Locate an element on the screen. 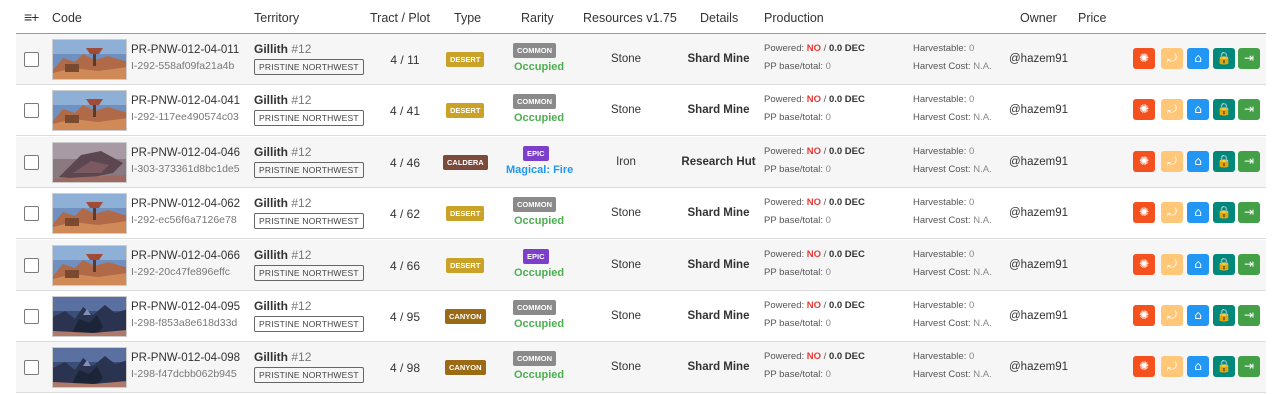 This screenshot has height=394, width=1280. plot-code: PR-PNW-012-04-046 is located at coordinates (185, 153).